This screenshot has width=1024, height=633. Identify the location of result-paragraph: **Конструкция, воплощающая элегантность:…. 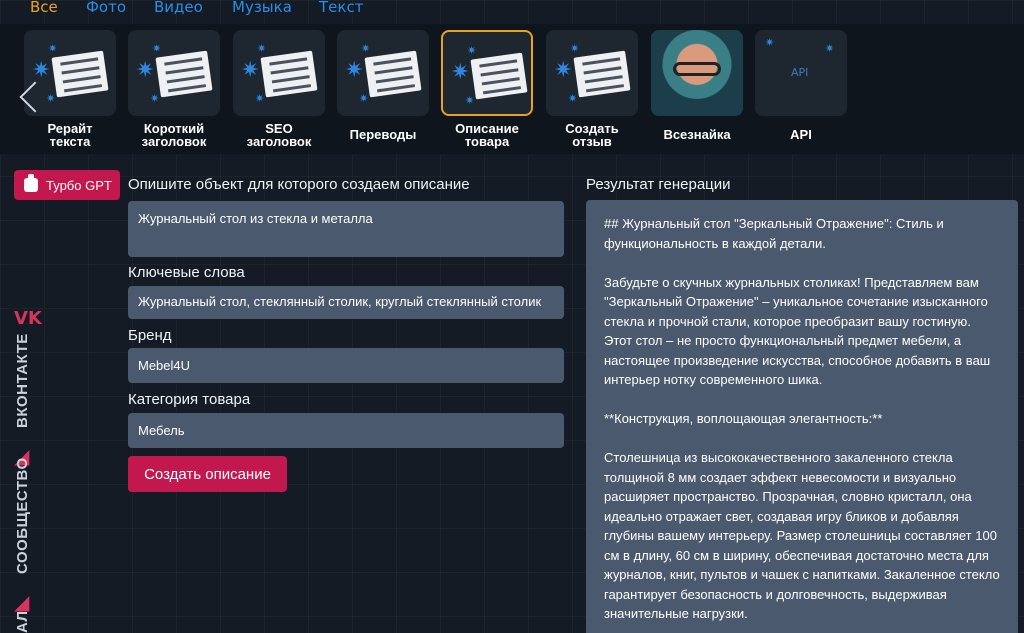
(743, 418).